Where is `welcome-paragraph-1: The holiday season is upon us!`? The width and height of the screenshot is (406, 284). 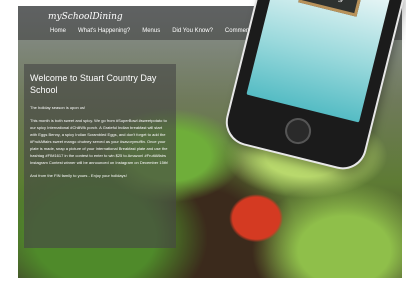
welcome-paragraph-1: The holiday season is upon us! is located at coordinates (58, 107).